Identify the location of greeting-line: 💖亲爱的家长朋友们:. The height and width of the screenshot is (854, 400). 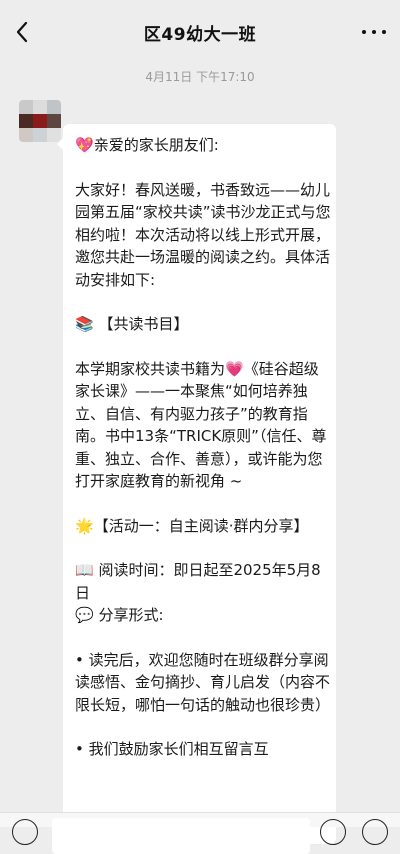
(203, 145).